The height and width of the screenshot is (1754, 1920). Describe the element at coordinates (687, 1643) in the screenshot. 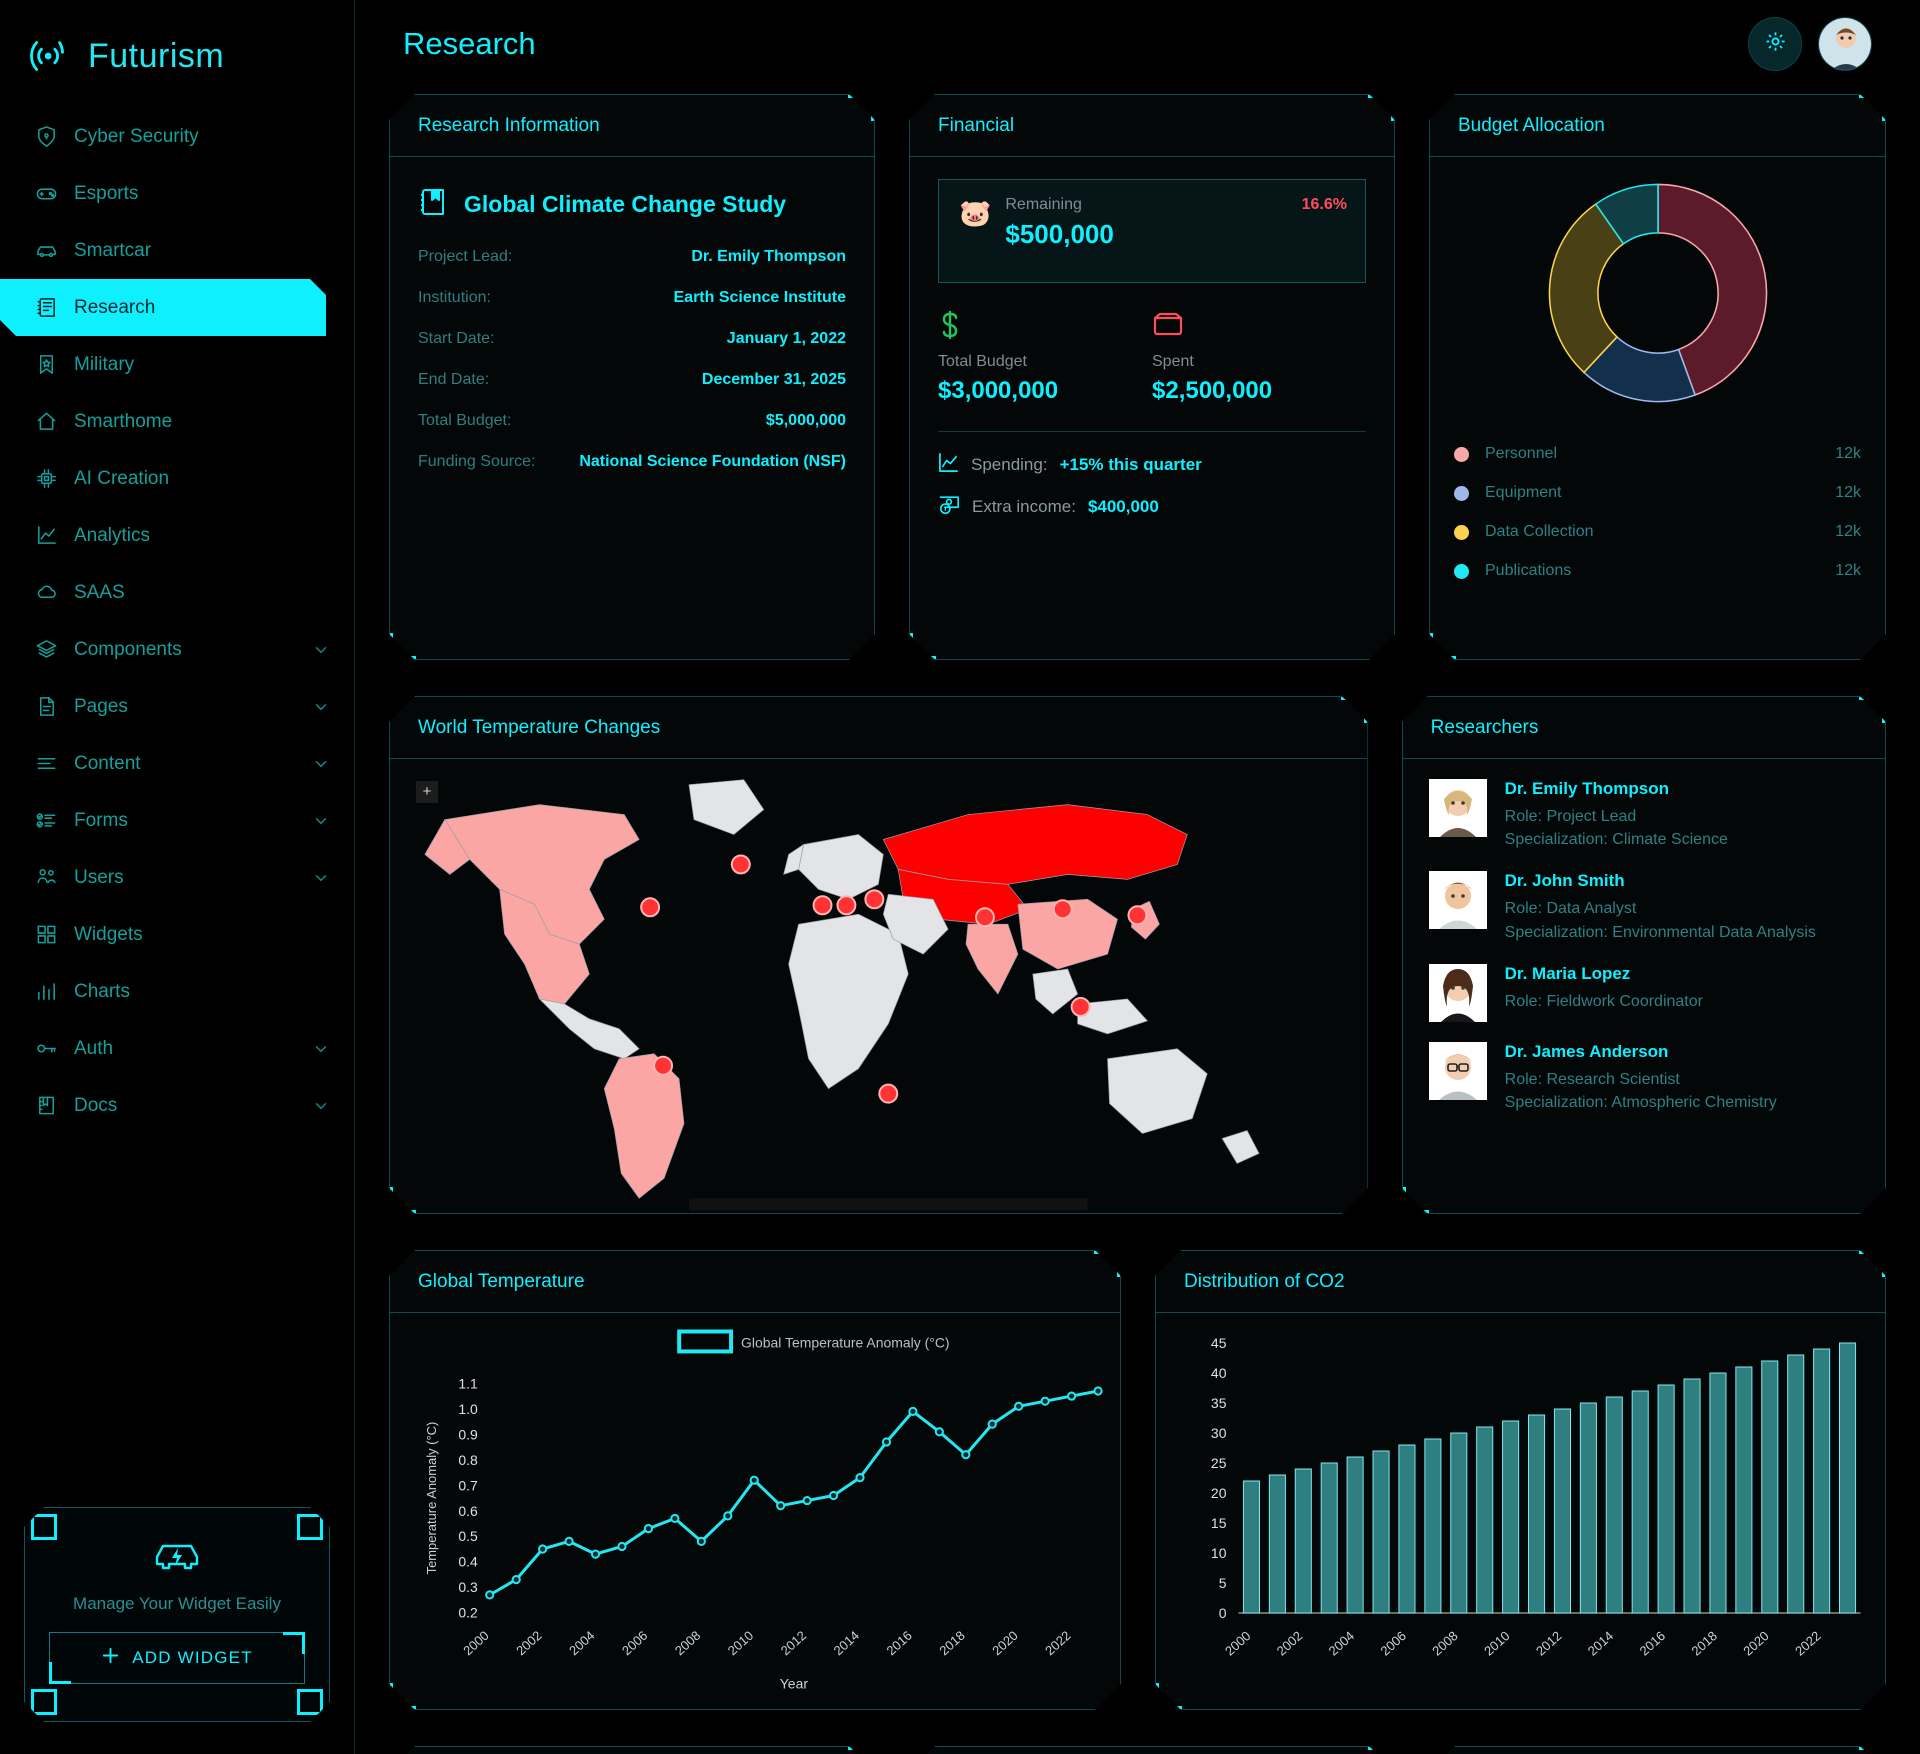

I see `svg-text: 2008` at that location.